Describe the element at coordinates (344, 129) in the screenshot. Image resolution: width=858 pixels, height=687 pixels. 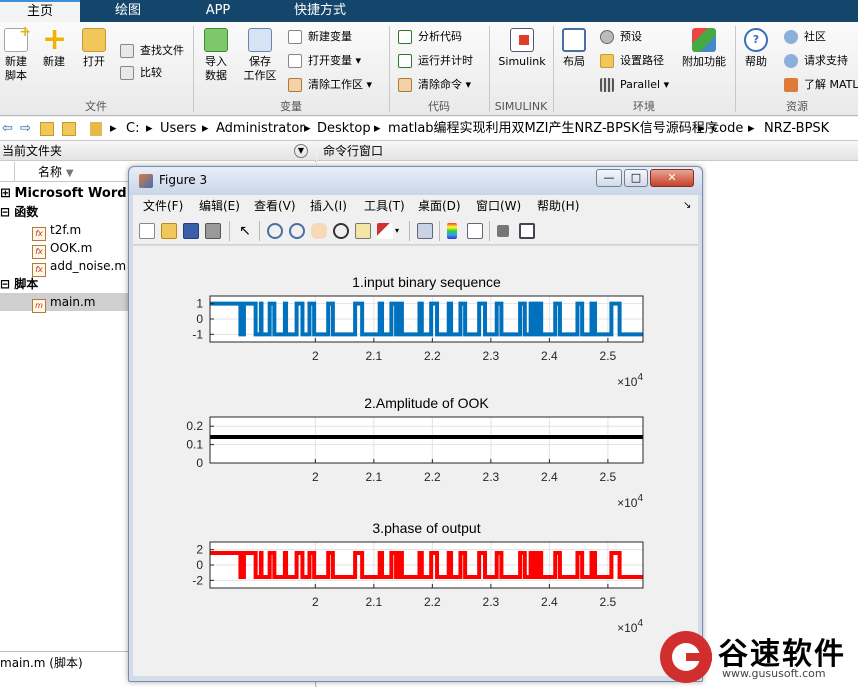
I see `path-segment: Desktop` at that location.